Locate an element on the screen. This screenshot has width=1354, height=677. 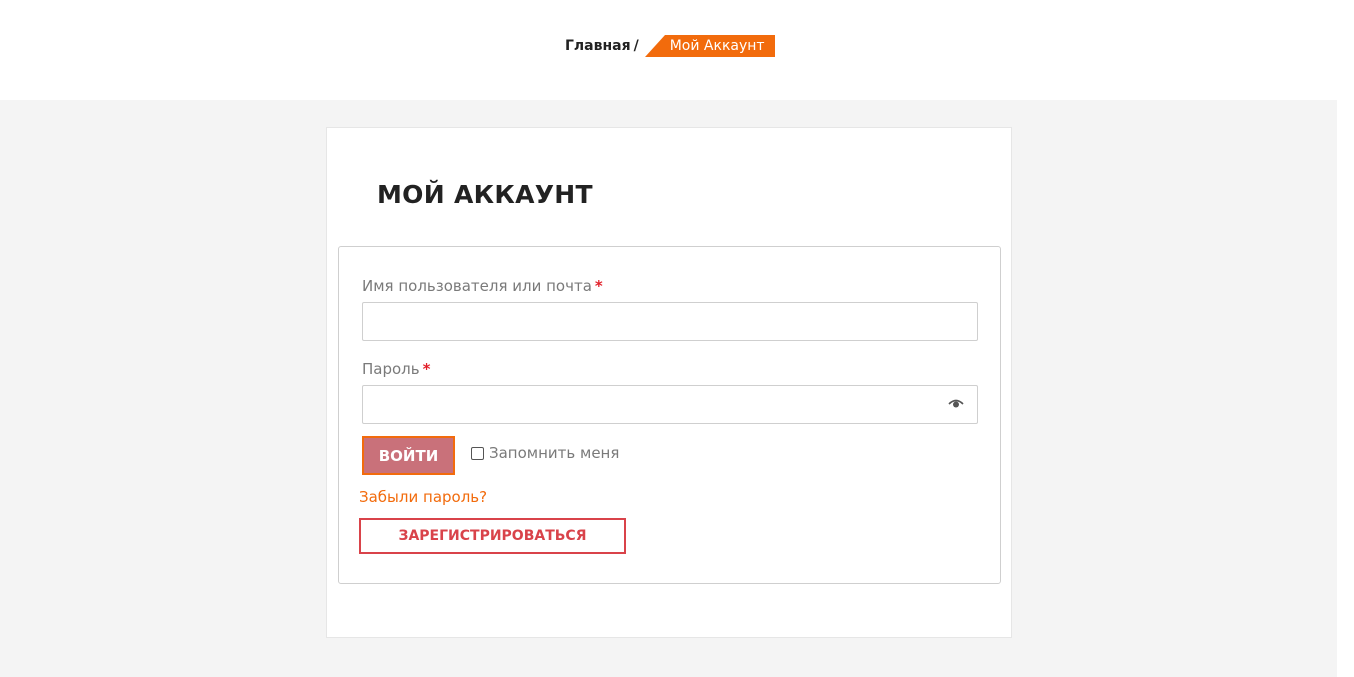
breadcrumb-arrow-shape is located at coordinates (654, 46).